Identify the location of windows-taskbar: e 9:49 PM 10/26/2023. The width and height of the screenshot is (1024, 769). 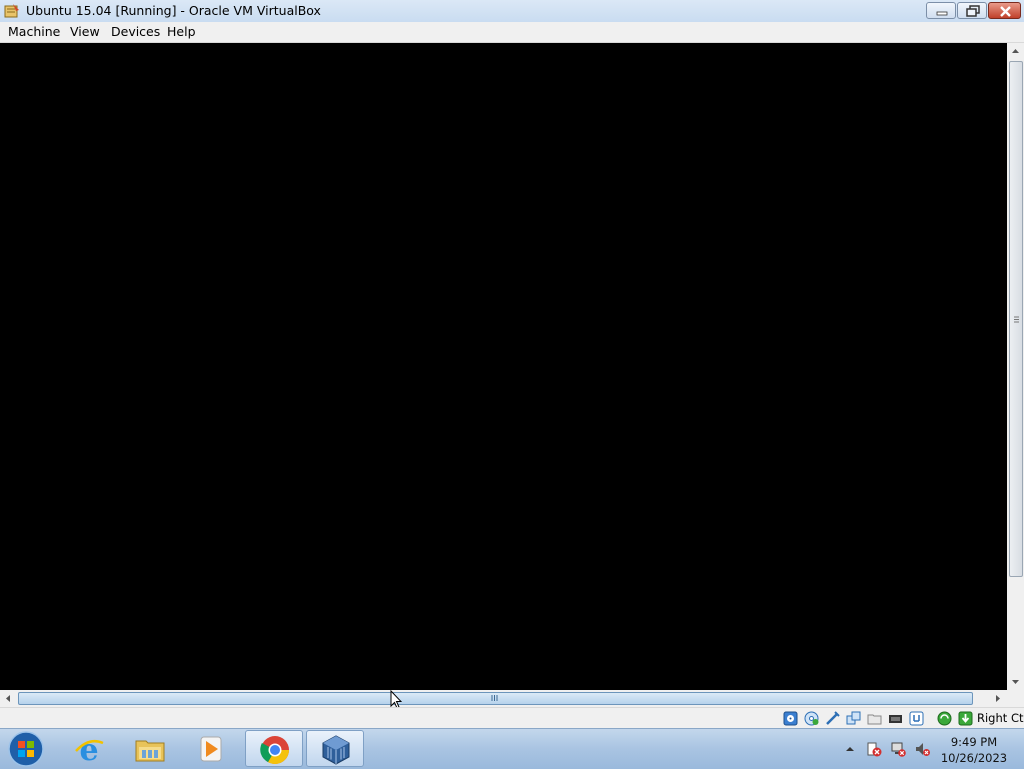
(512, 748).